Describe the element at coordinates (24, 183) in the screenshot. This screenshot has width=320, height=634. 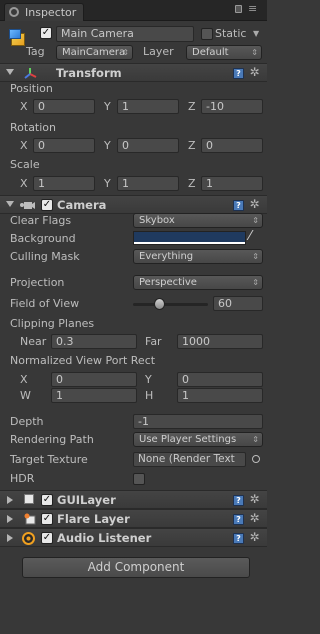
I see `scale-x-label: X` at that location.